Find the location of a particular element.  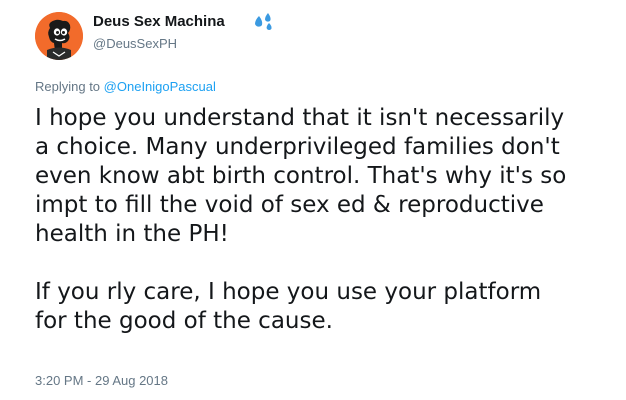

cartoon-character-avatar-icon is located at coordinates (59, 36).